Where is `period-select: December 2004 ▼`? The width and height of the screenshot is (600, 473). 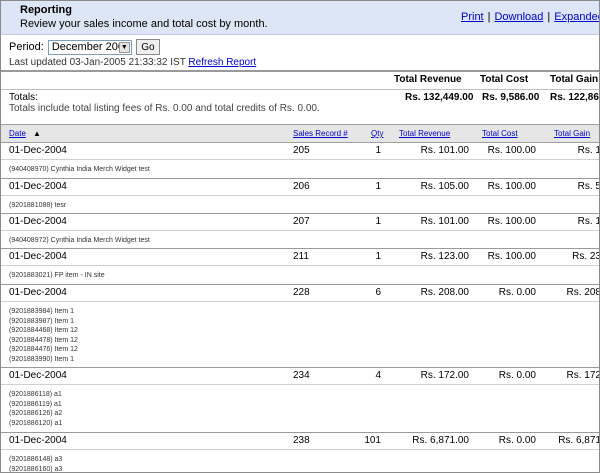
period-select: December 2004 ▼ is located at coordinates (89, 47).